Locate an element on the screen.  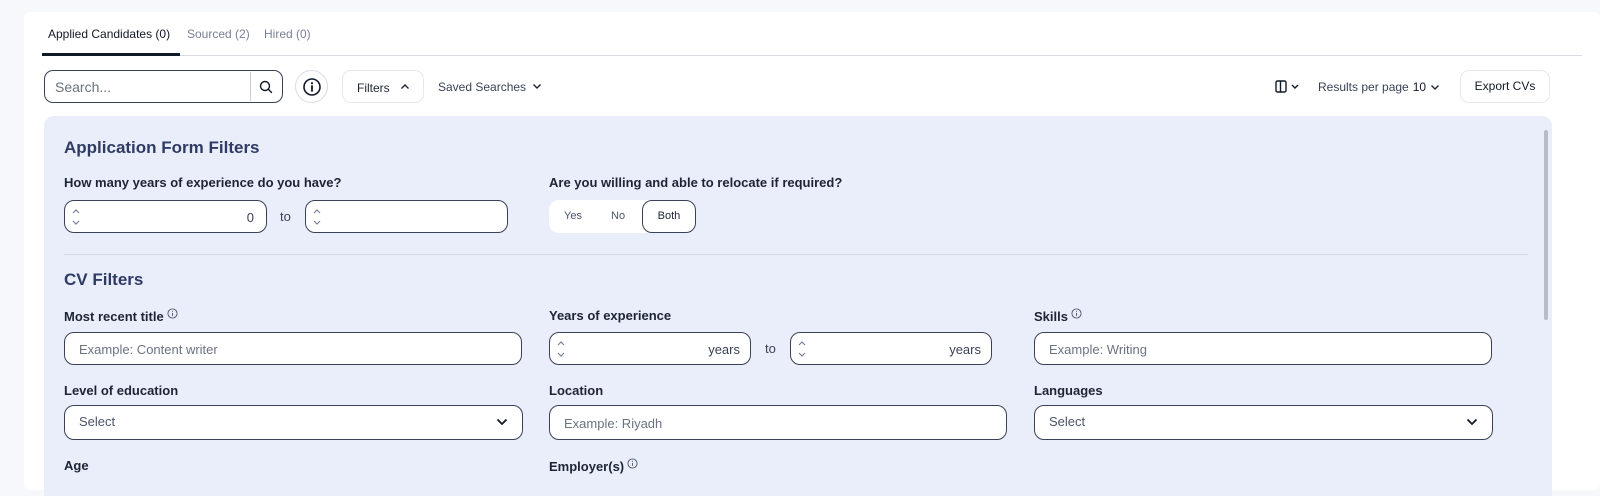
search-input is located at coordinates (150, 87).